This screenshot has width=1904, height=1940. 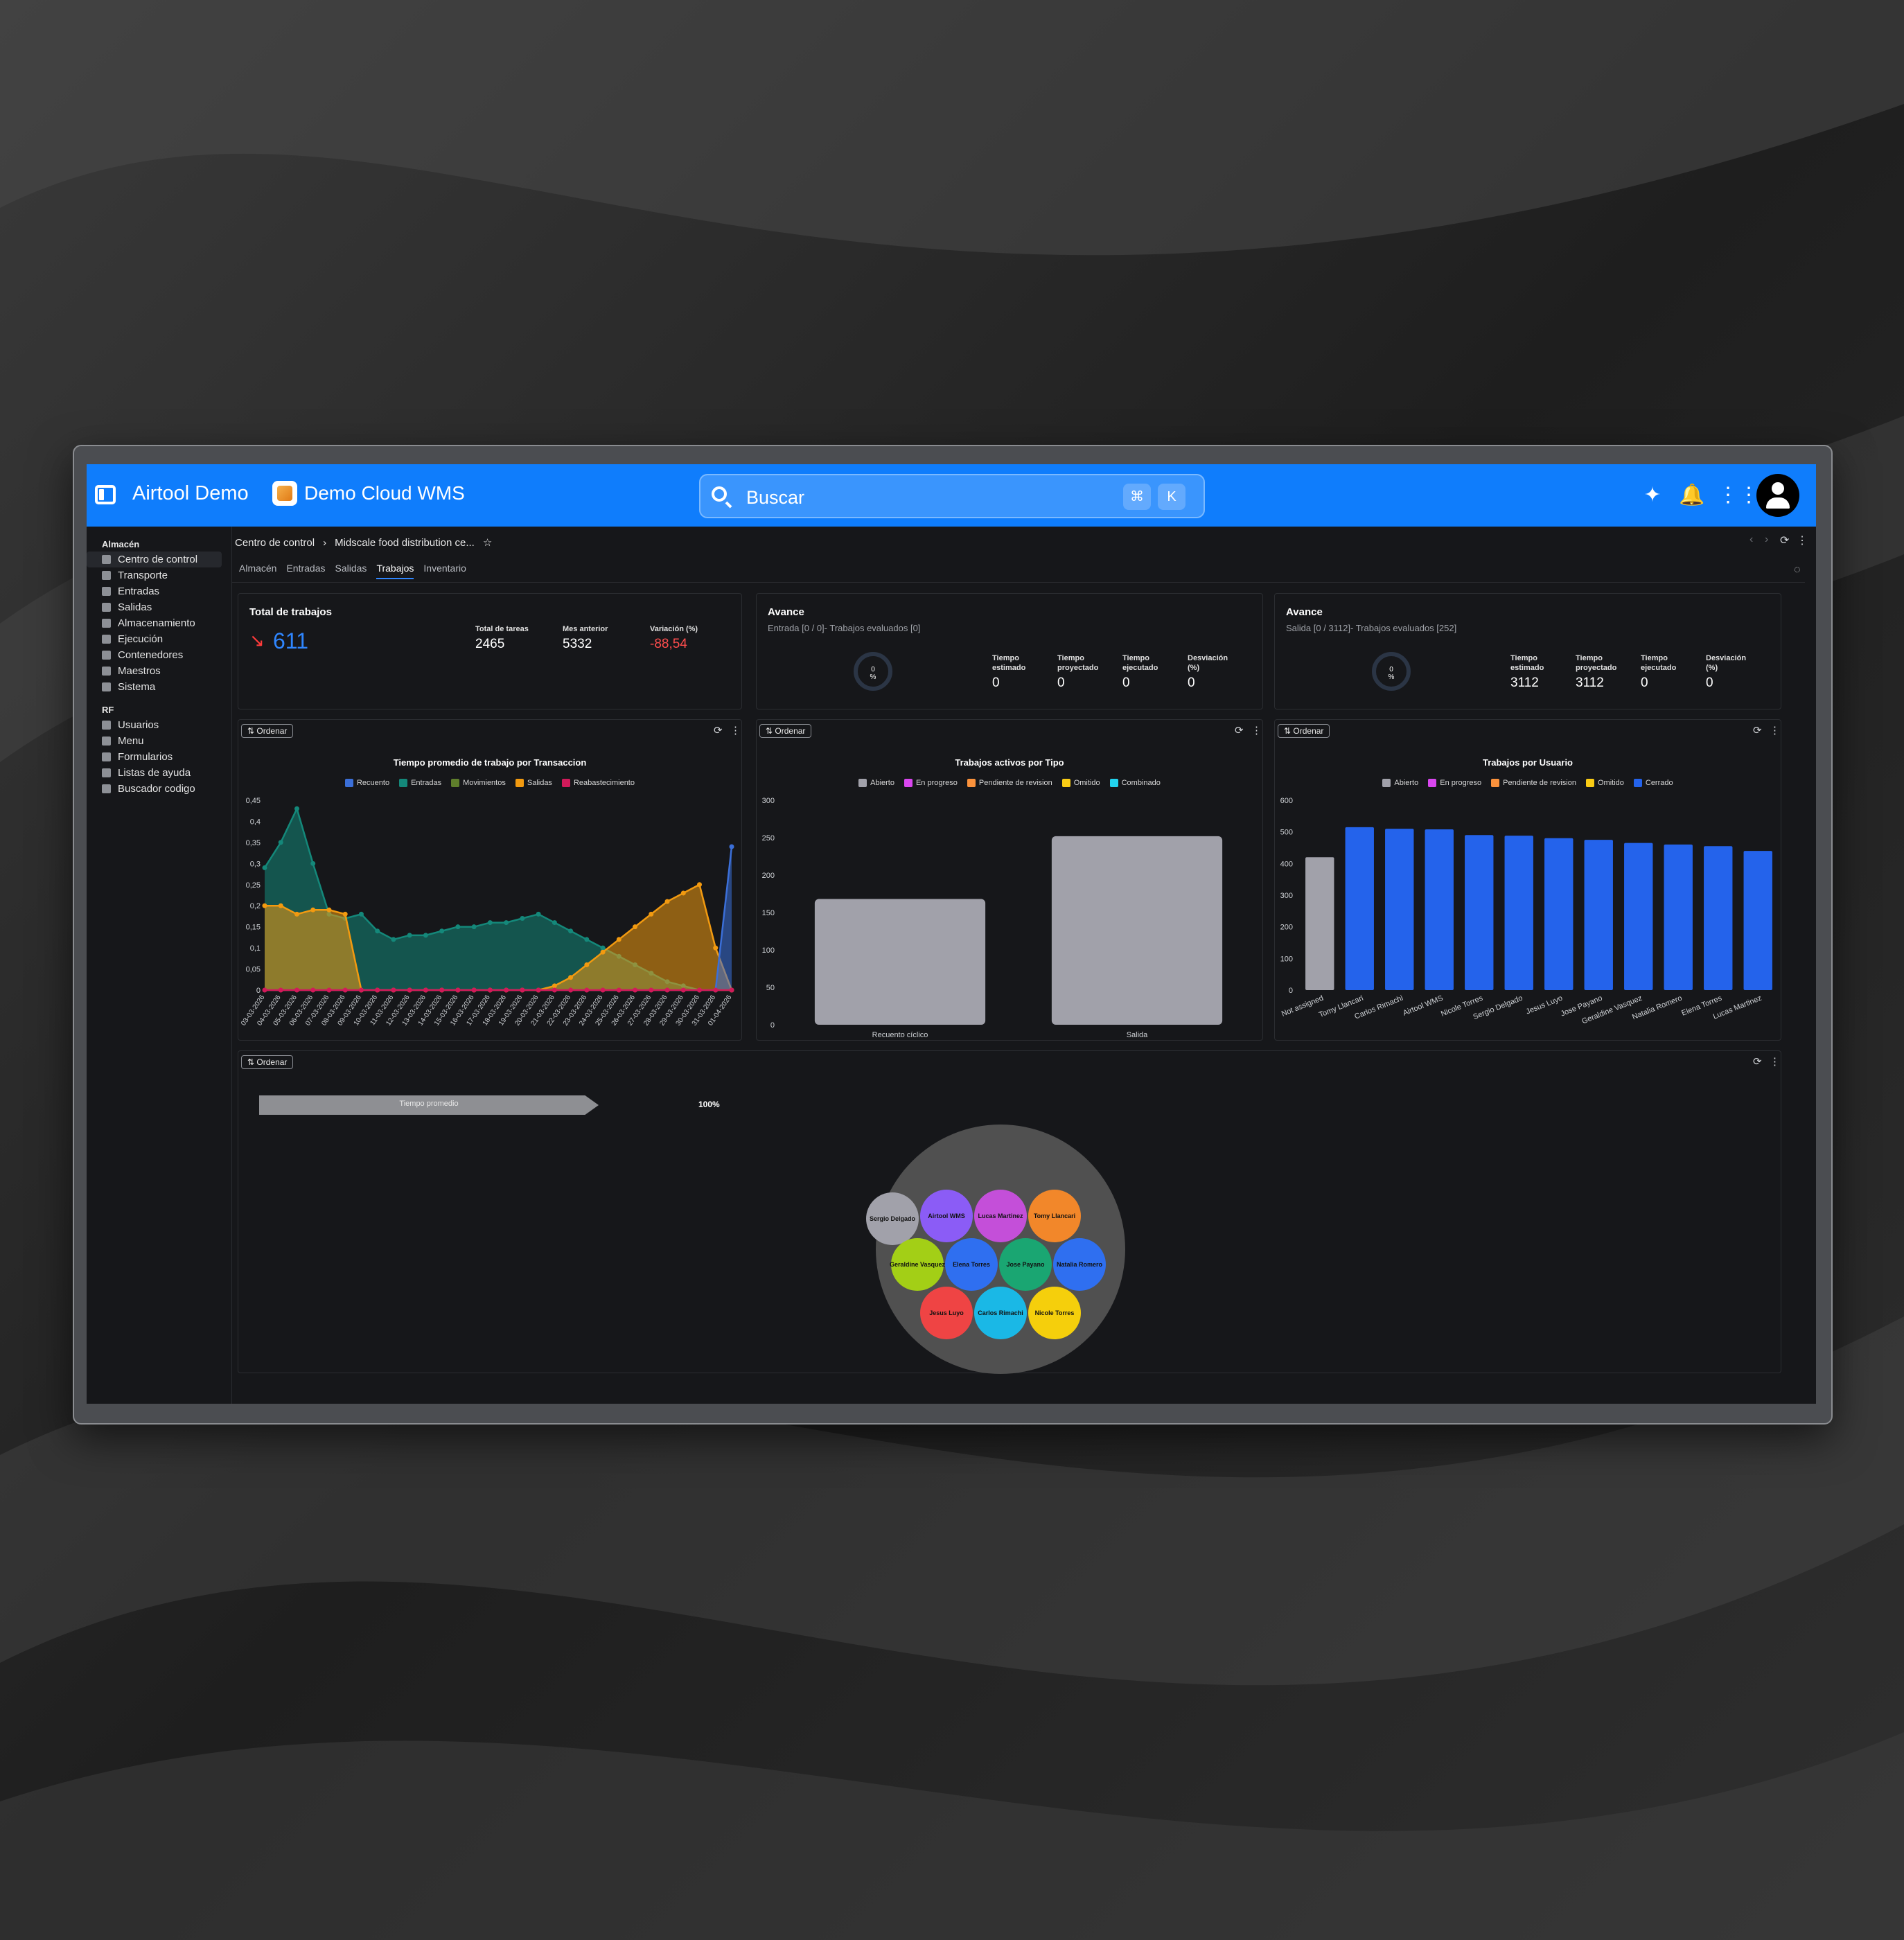 What do you see at coordinates (106, 671) in the screenshot?
I see `masters-icon` at bounding box center [106, 671].